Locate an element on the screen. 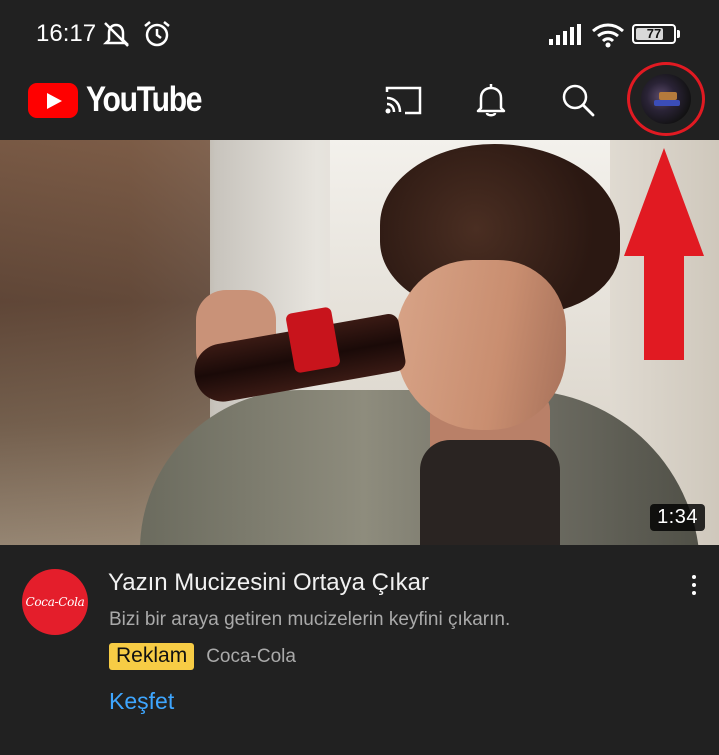 The height and width of the screenshot is (755, 719). cast-icon is located at coordinates (403, 100).